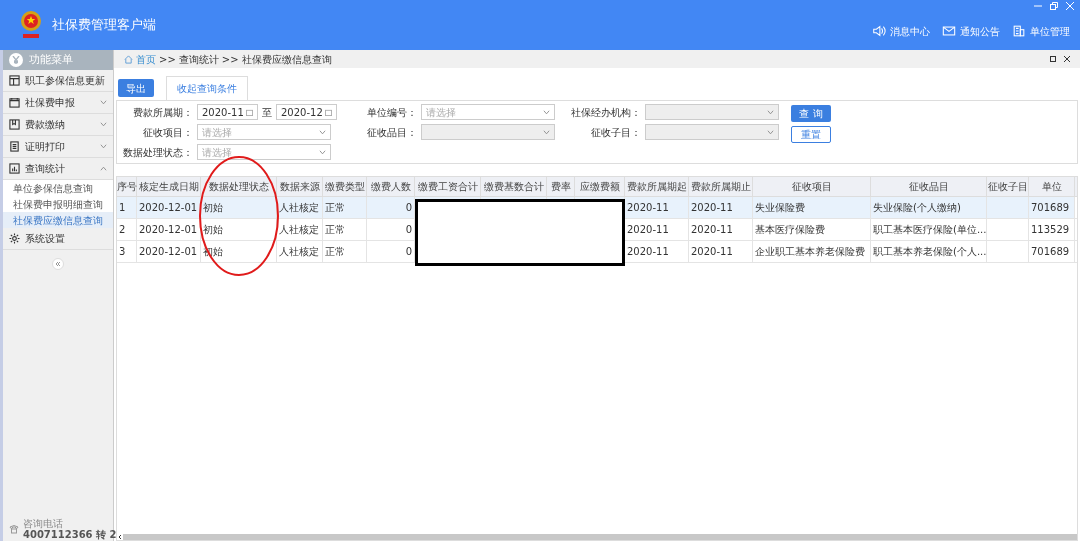 Image resolution: width=1080 pixels, height=541 pixels. I want to click on mail-icon, so click(949, 31).